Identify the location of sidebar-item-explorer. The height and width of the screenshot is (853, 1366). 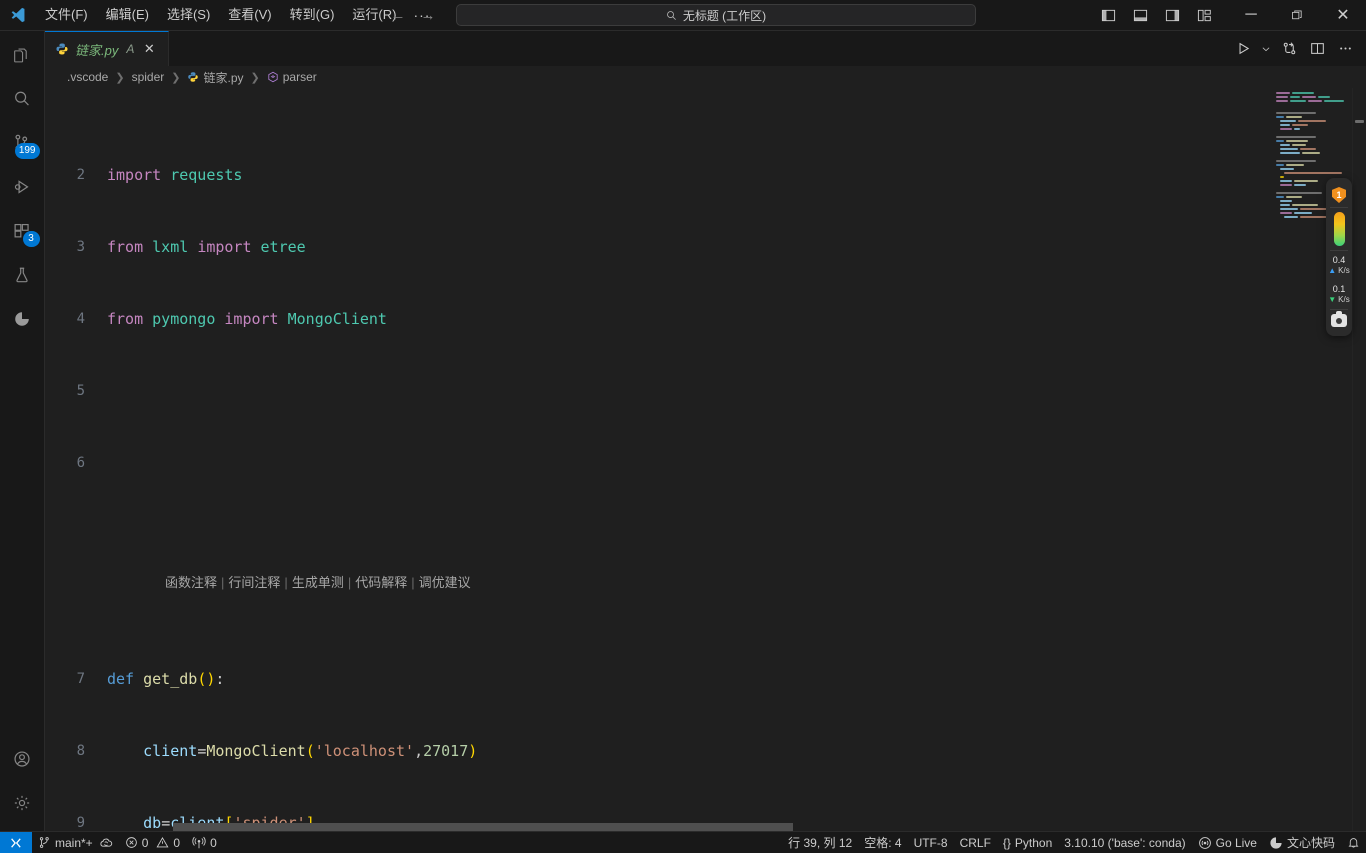
(22, 55).